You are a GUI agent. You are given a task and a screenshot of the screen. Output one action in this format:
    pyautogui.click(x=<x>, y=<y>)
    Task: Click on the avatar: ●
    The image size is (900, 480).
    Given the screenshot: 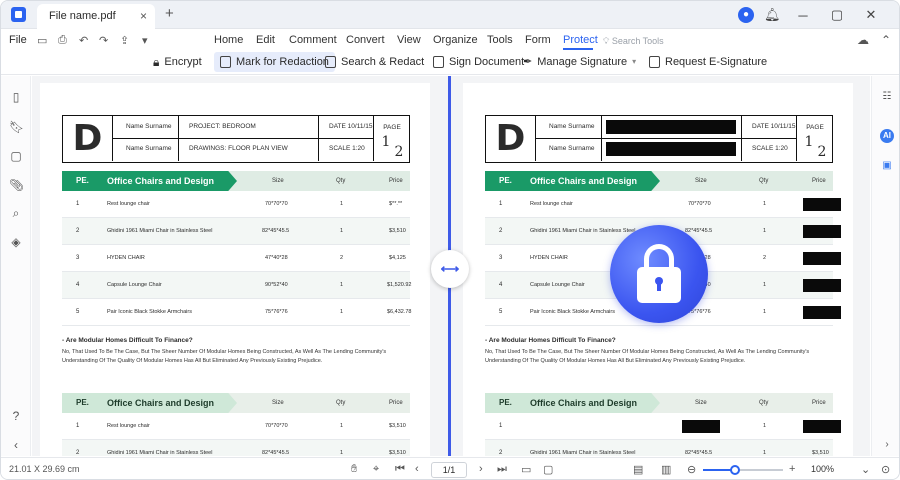 What is the action you would take?
    pyautogui.click(x=746, y=15)
    